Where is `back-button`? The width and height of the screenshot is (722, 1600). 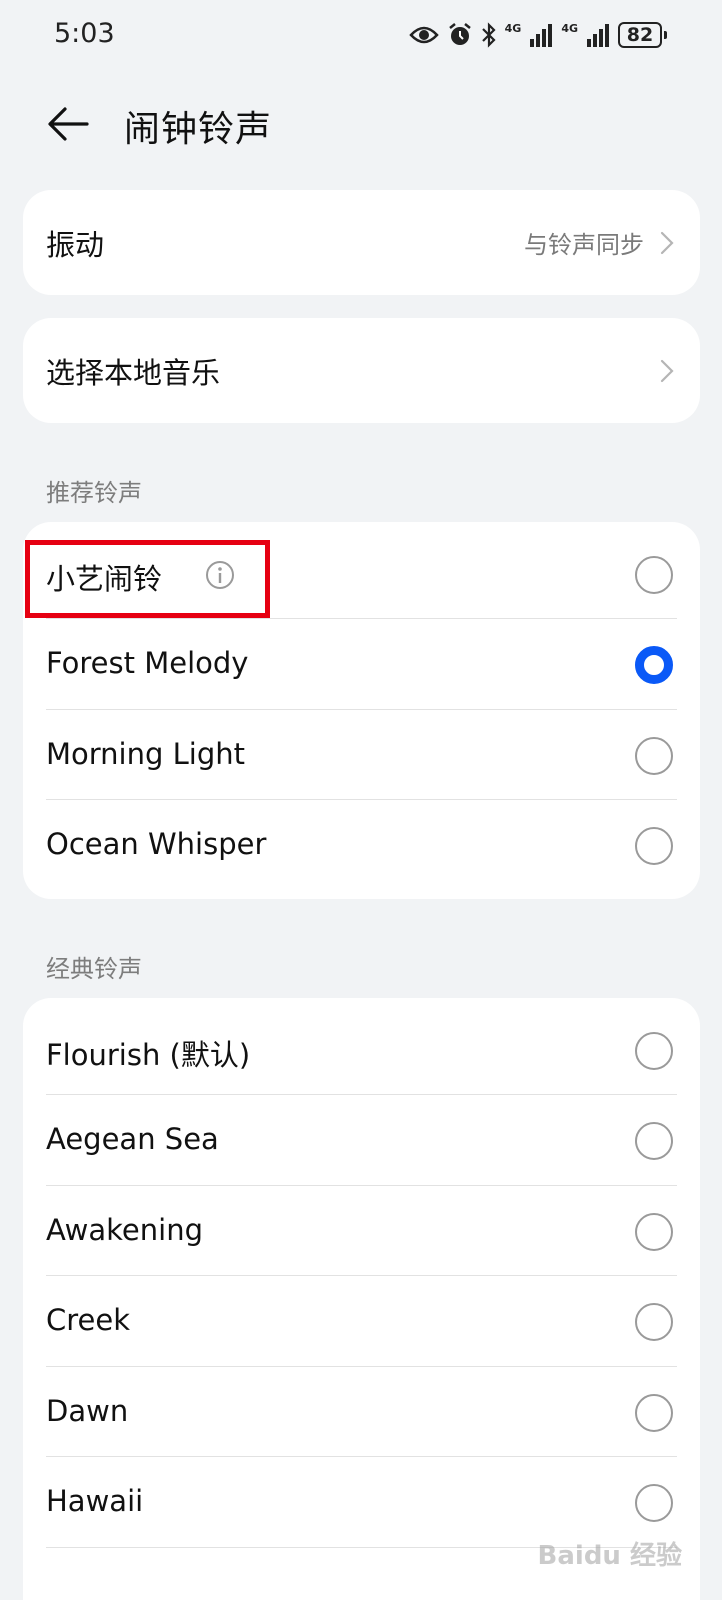
back-button is located at coordinates (68, 124).